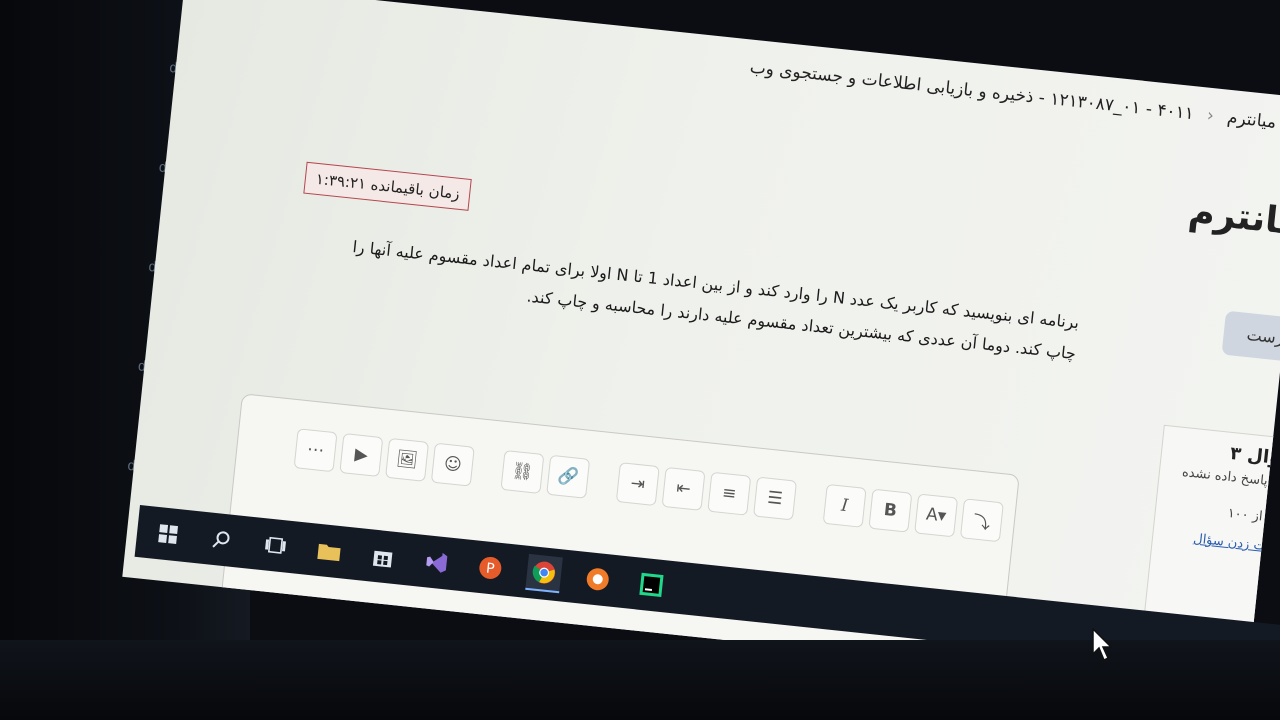 The height and width of the screenshot is (720, 1280). Describe the element at coordinates (1251, 120) in the screenshot. I see `breadcrumb-item-exam: میانترم` at that location.